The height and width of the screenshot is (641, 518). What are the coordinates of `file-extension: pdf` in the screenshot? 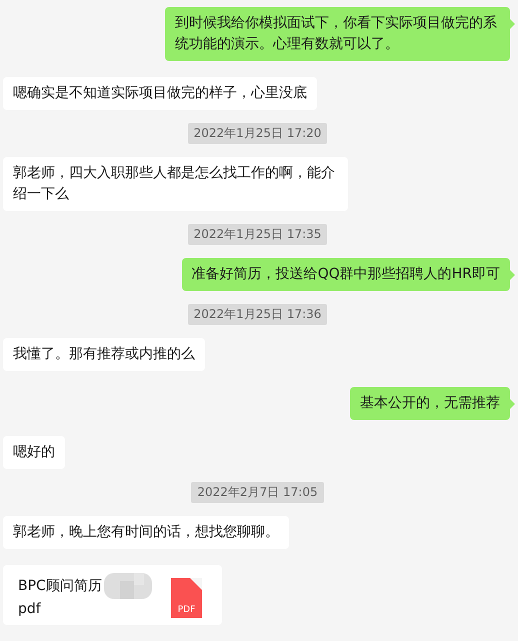 It's located at (30, 609).